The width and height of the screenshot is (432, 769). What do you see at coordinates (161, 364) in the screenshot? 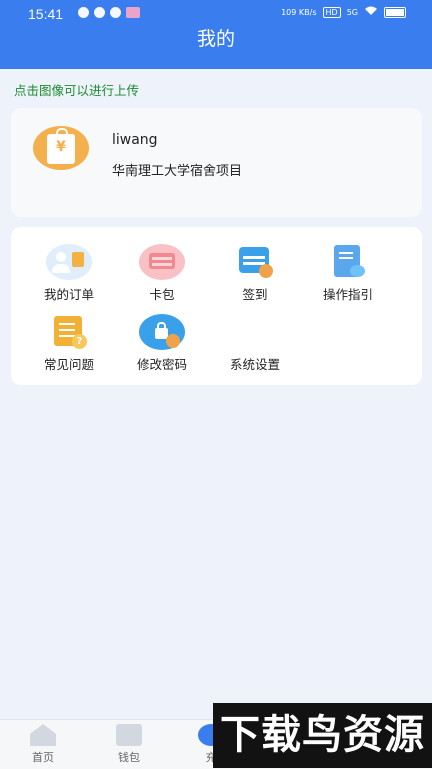
I see `menu-item-label: 修改密码` at bounding box center [161, 364].